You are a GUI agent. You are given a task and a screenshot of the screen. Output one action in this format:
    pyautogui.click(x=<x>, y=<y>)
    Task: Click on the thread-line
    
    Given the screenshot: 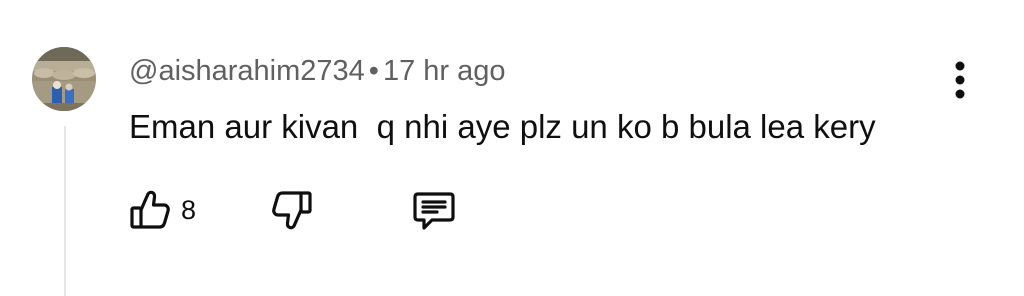 What is the action you would take?
    pyautogui.click(x=65, y=211)
    